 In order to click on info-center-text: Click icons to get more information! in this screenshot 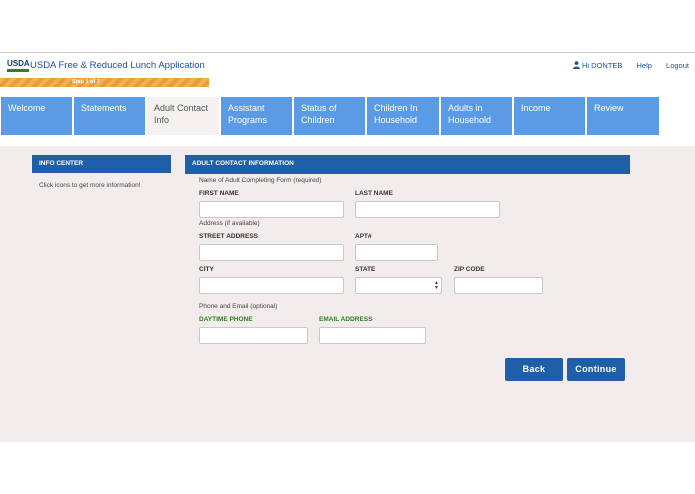, I will do `click(90, 185)`.